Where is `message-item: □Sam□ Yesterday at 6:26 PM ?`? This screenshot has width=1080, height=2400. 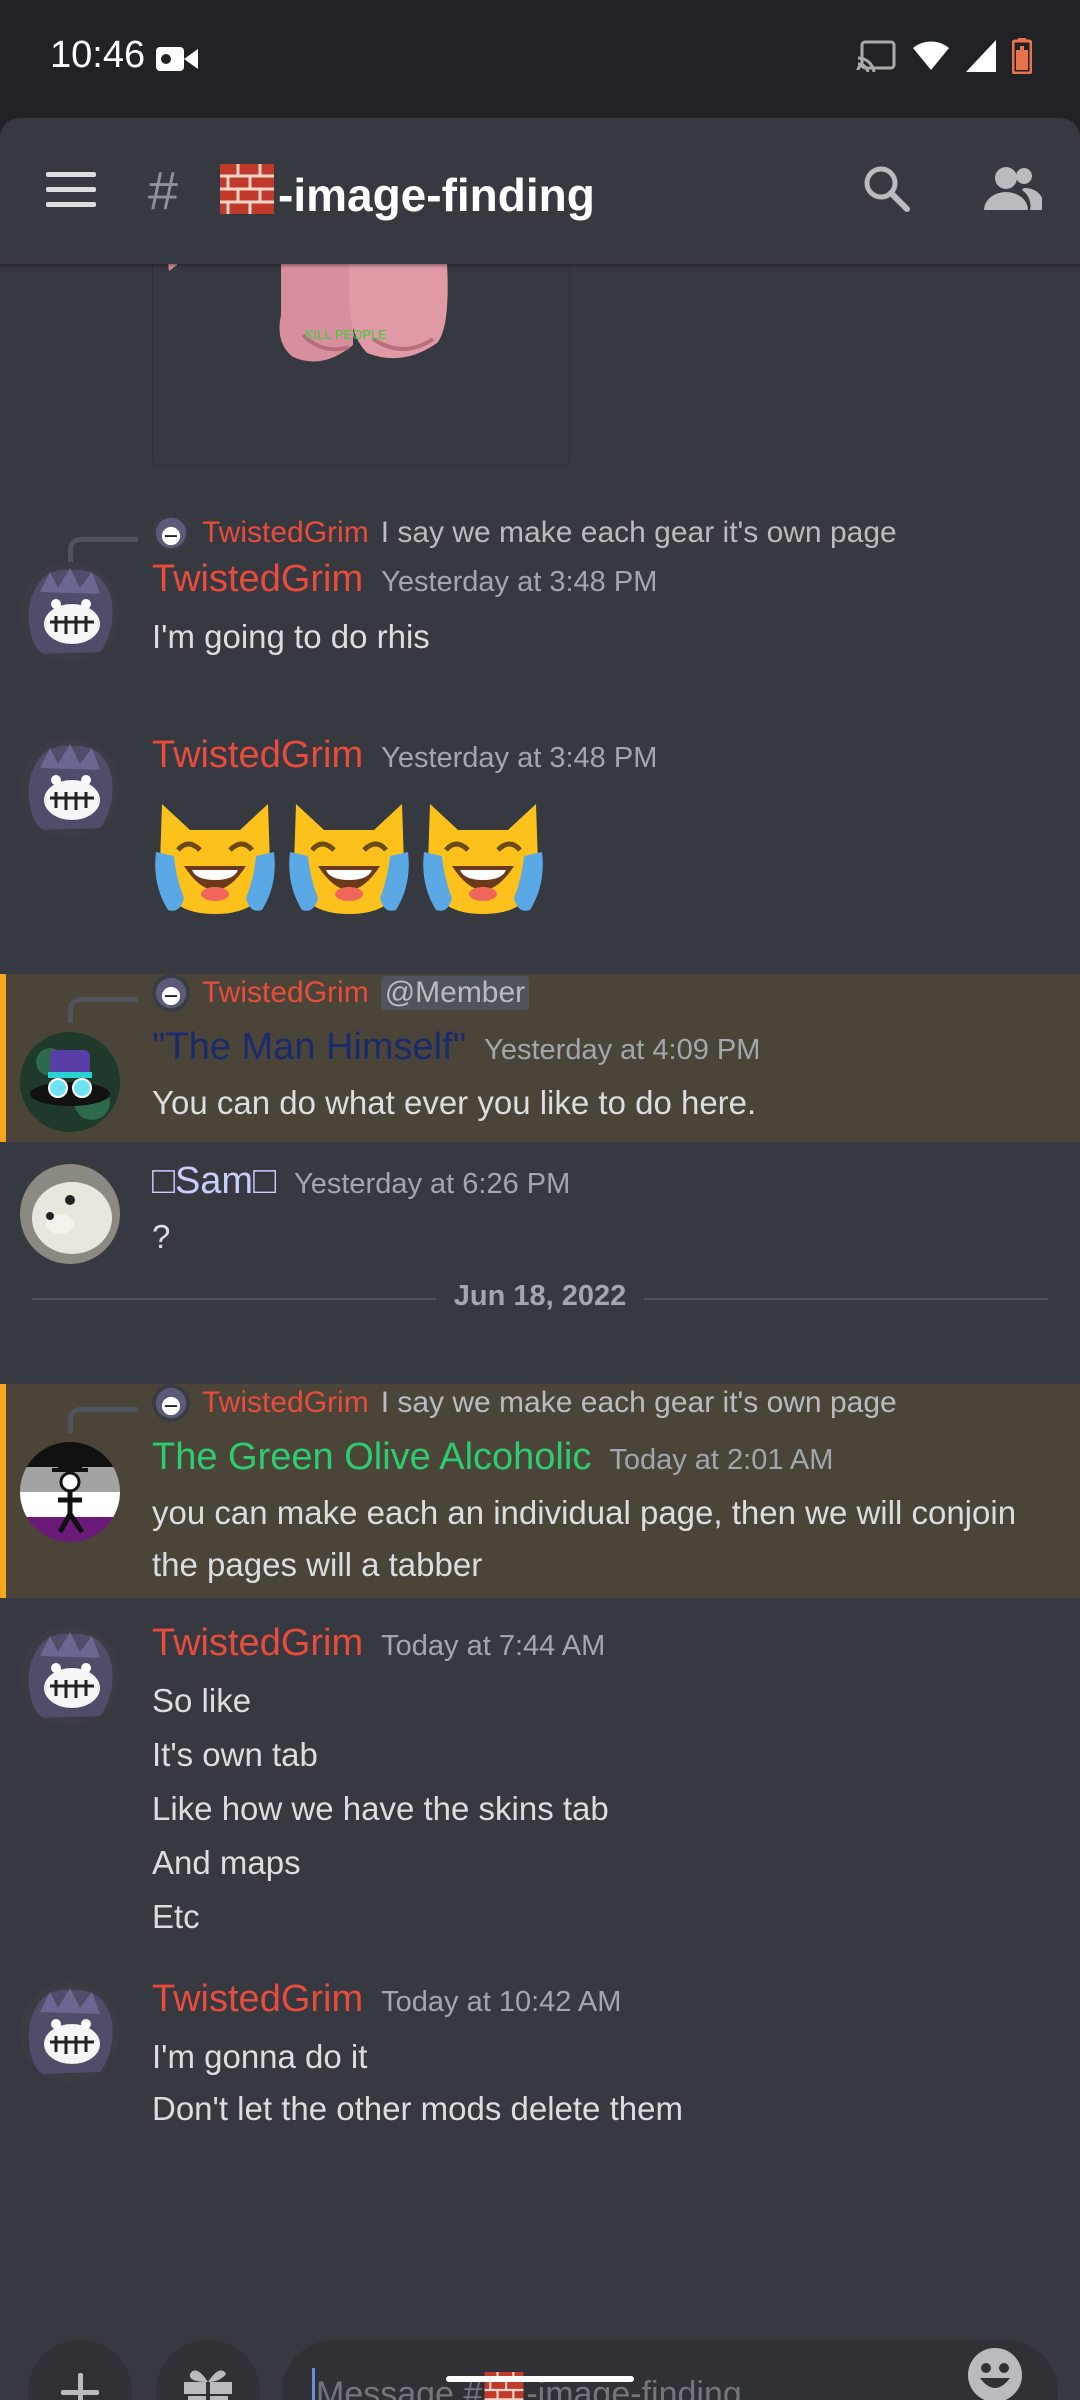 message-item: □Sam□ Yesterday at 6:26 PM ? is located at coordinates (540, 1203).